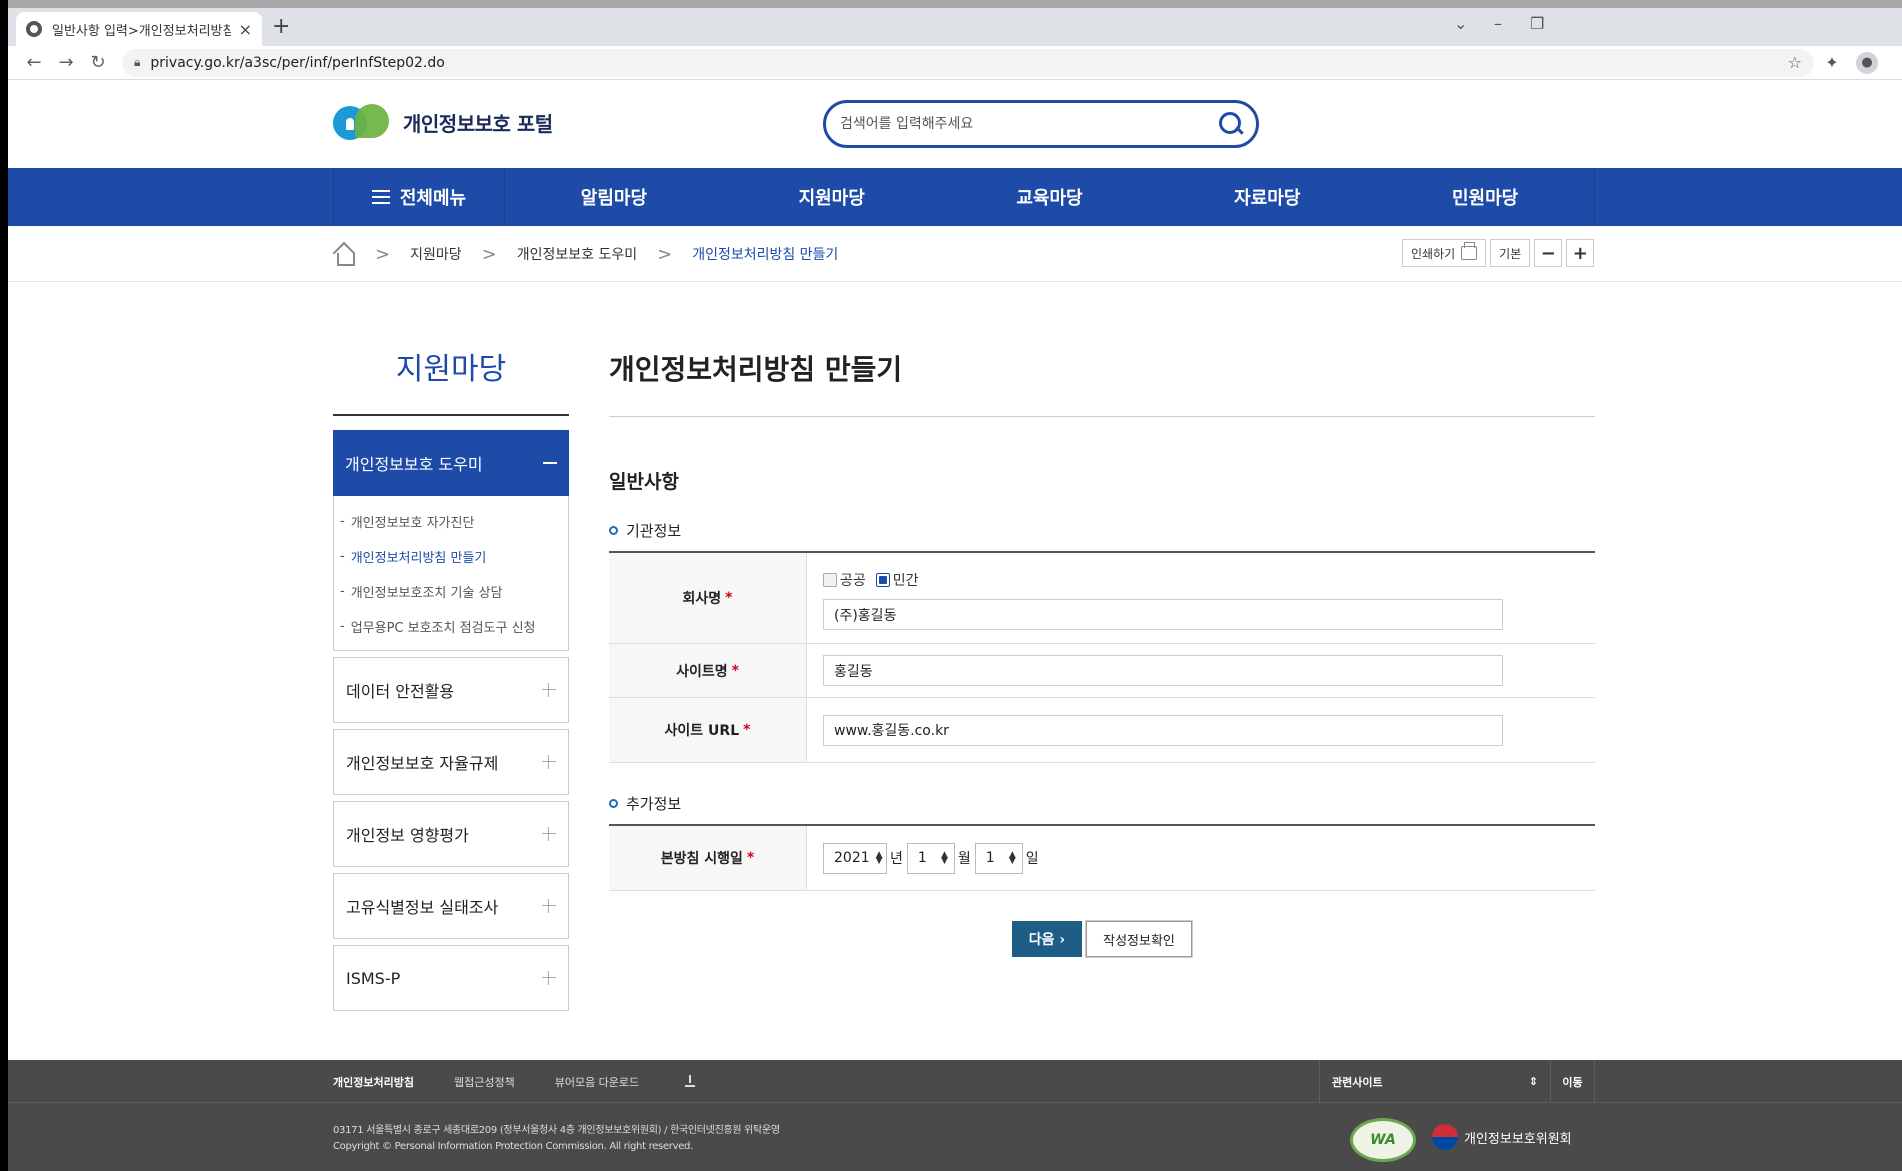 Image resolution: width=1902 pixels, height=1171 pixels. I want to click on pipc-name: 개인정보보호위원회, so click(1518, 1139).